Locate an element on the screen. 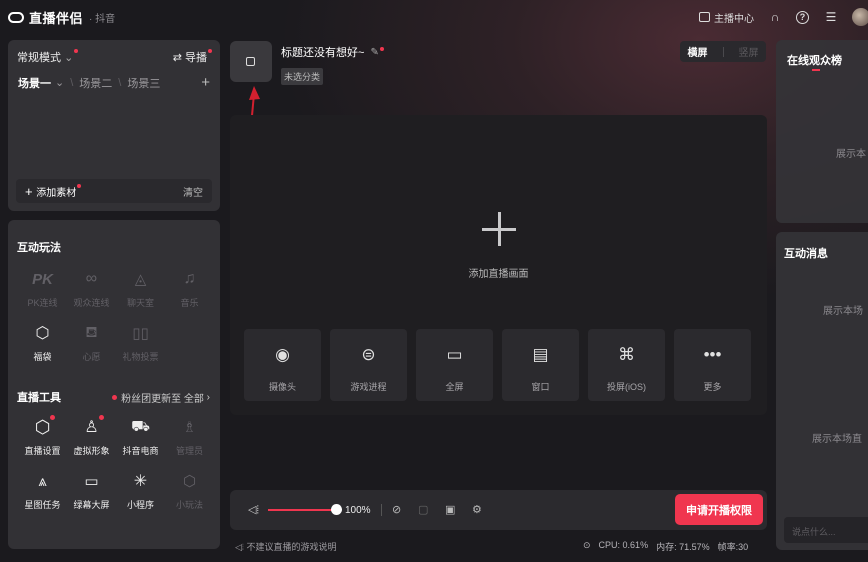  chatroom-label: 聊天室 is located at coordinates (140, 303).